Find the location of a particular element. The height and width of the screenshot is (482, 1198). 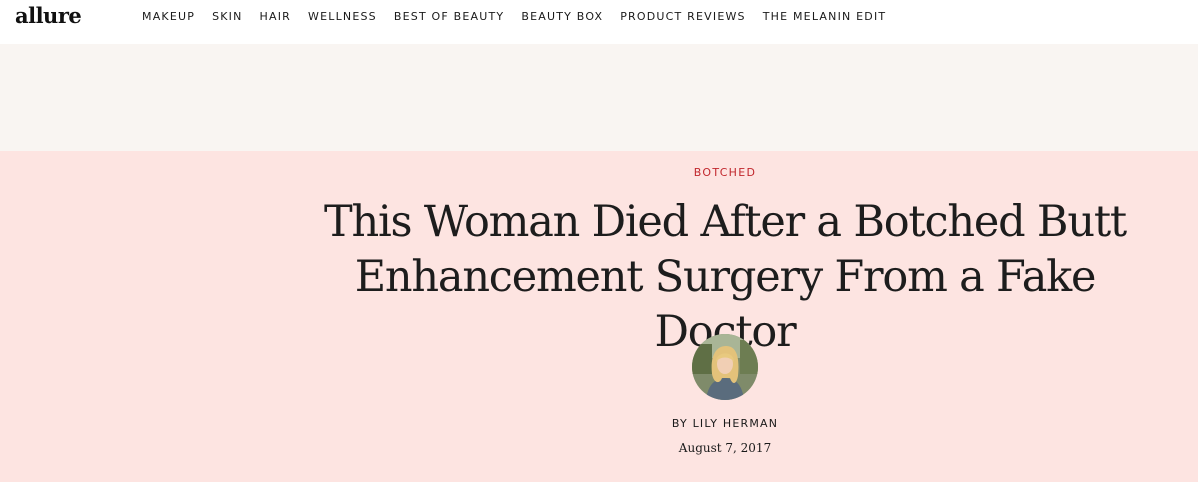

author-name-link: LILY HERMAN is located at coordinates (736, 423).